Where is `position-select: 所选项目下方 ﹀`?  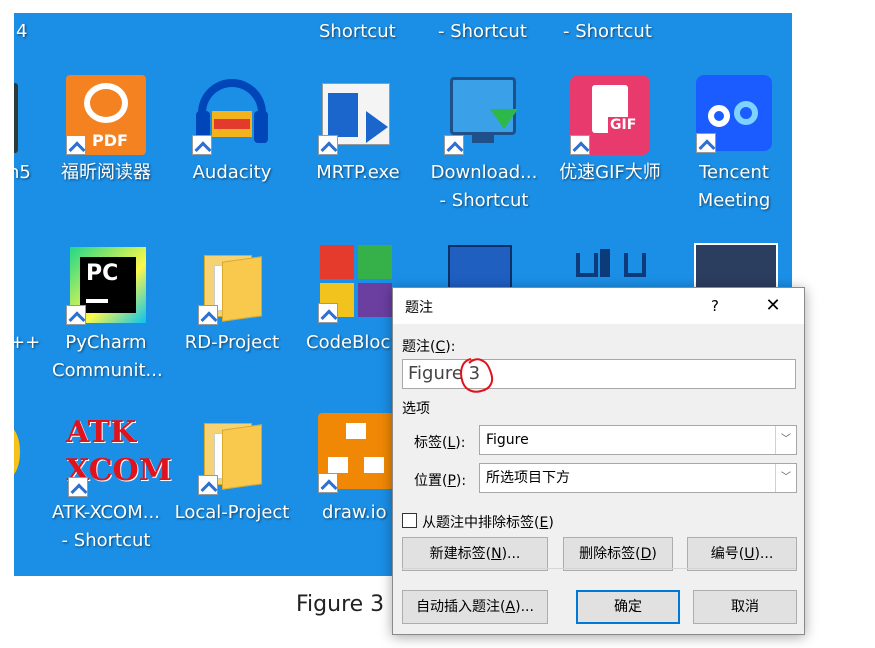
position-select: 所选项目下方 ﹀ is located at coordinates (638, 478).